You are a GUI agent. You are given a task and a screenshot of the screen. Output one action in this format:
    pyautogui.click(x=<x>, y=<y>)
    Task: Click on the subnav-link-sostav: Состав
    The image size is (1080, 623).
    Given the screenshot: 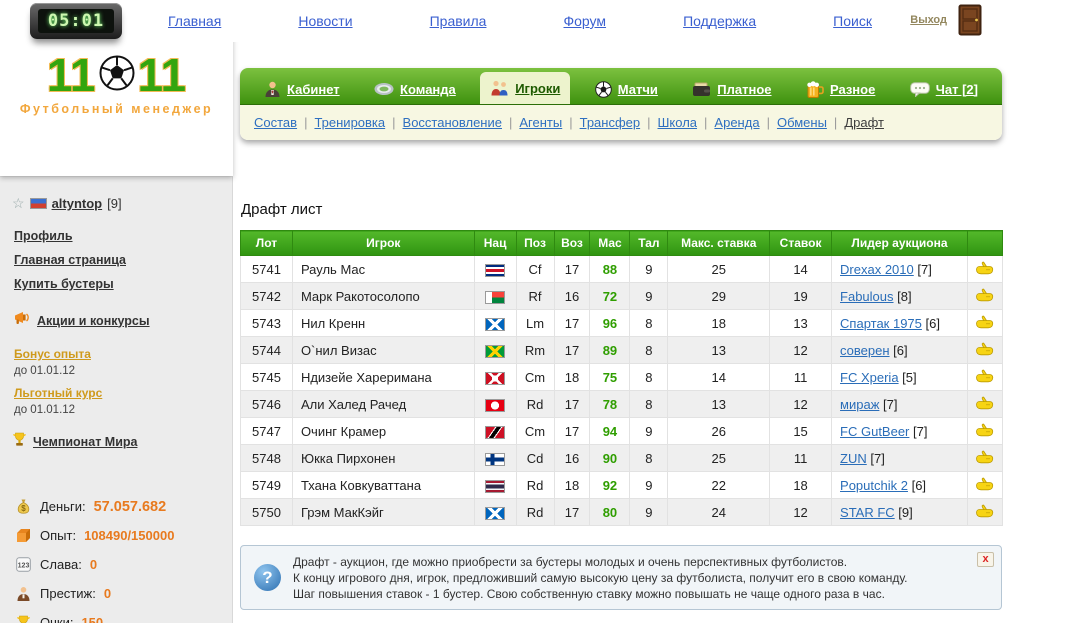 What is the action you would take?
    pyautogui.click(x=275, y=122)
    